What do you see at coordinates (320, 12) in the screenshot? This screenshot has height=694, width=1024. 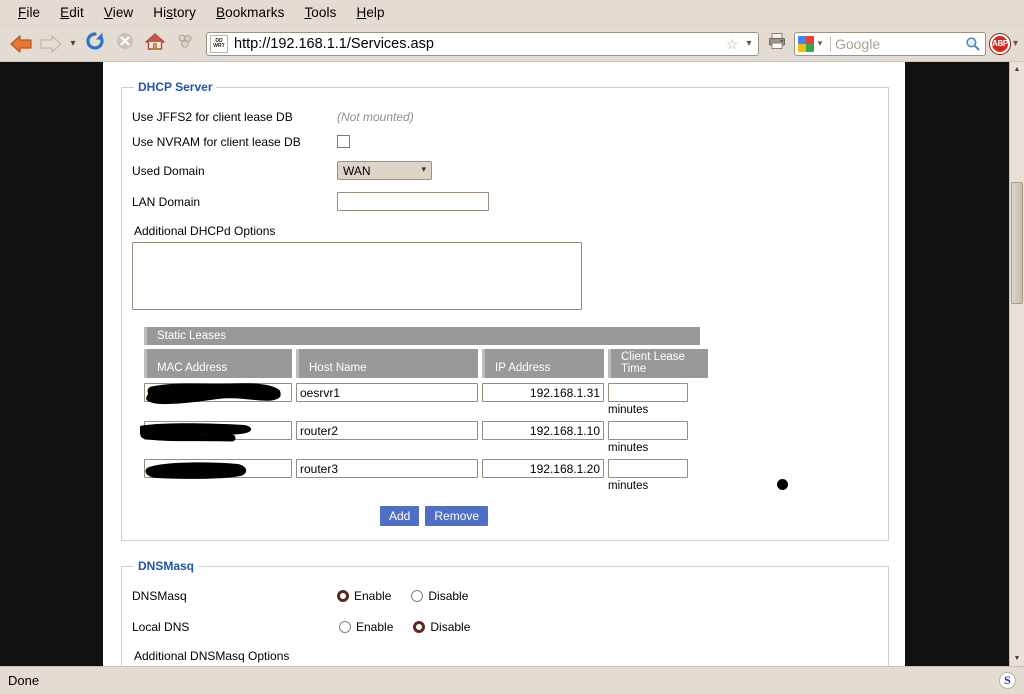 I see `menu-item-tools: Tools` at bounding box center [320, 12].